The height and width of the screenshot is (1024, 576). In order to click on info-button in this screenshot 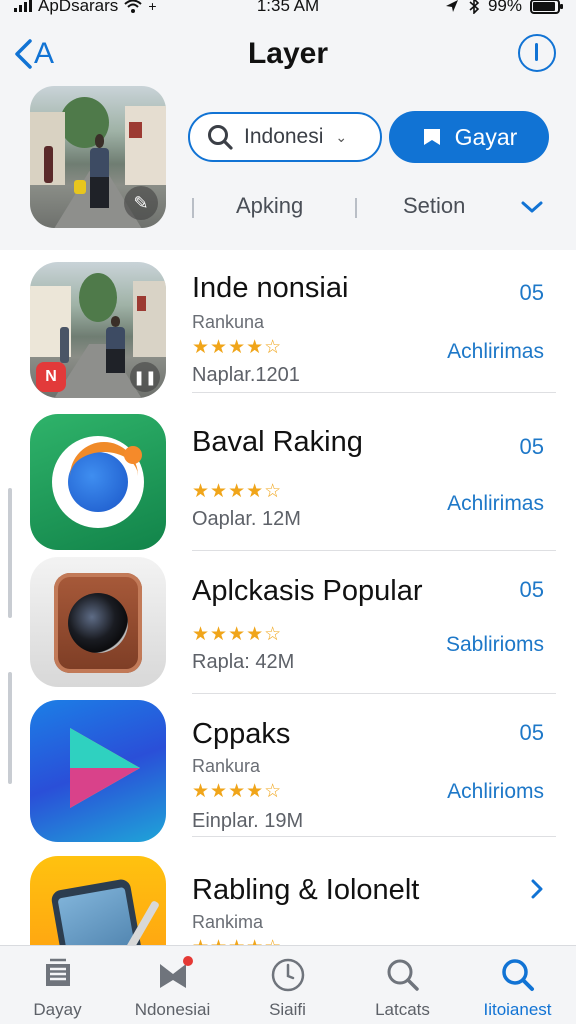, I will do `click(537, 53)`.